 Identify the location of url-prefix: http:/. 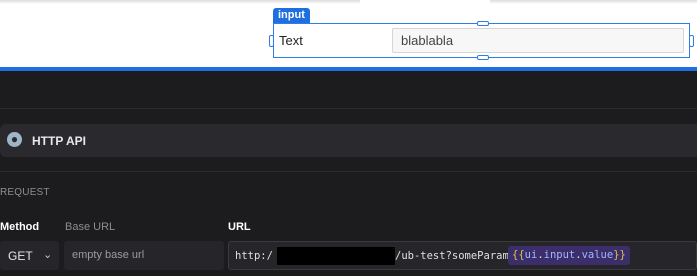
(254, 256).